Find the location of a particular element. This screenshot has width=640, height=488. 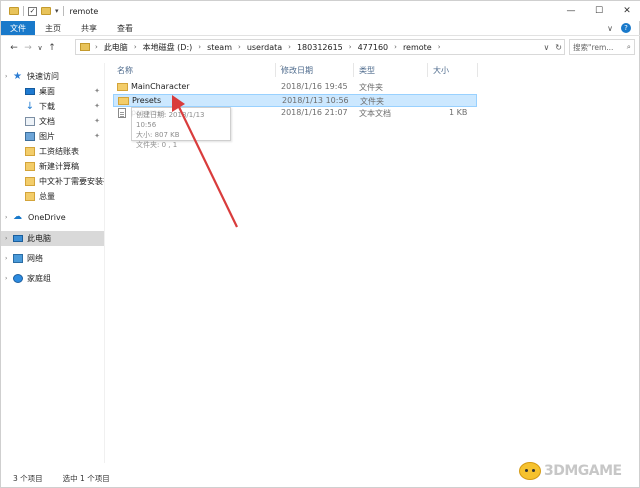

sidebar-item-label: 总量 is located at coordinates (47, 196).